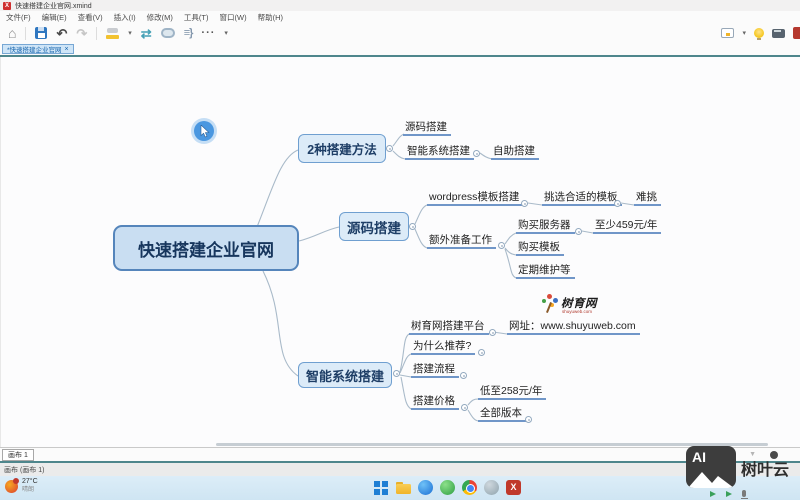 Image resolution: width=800 pixels, height=500 pixels. Describe the element at coordinates (374, 226) in the screenshot. I see `topic-source-build: 源码搭建` at that location.